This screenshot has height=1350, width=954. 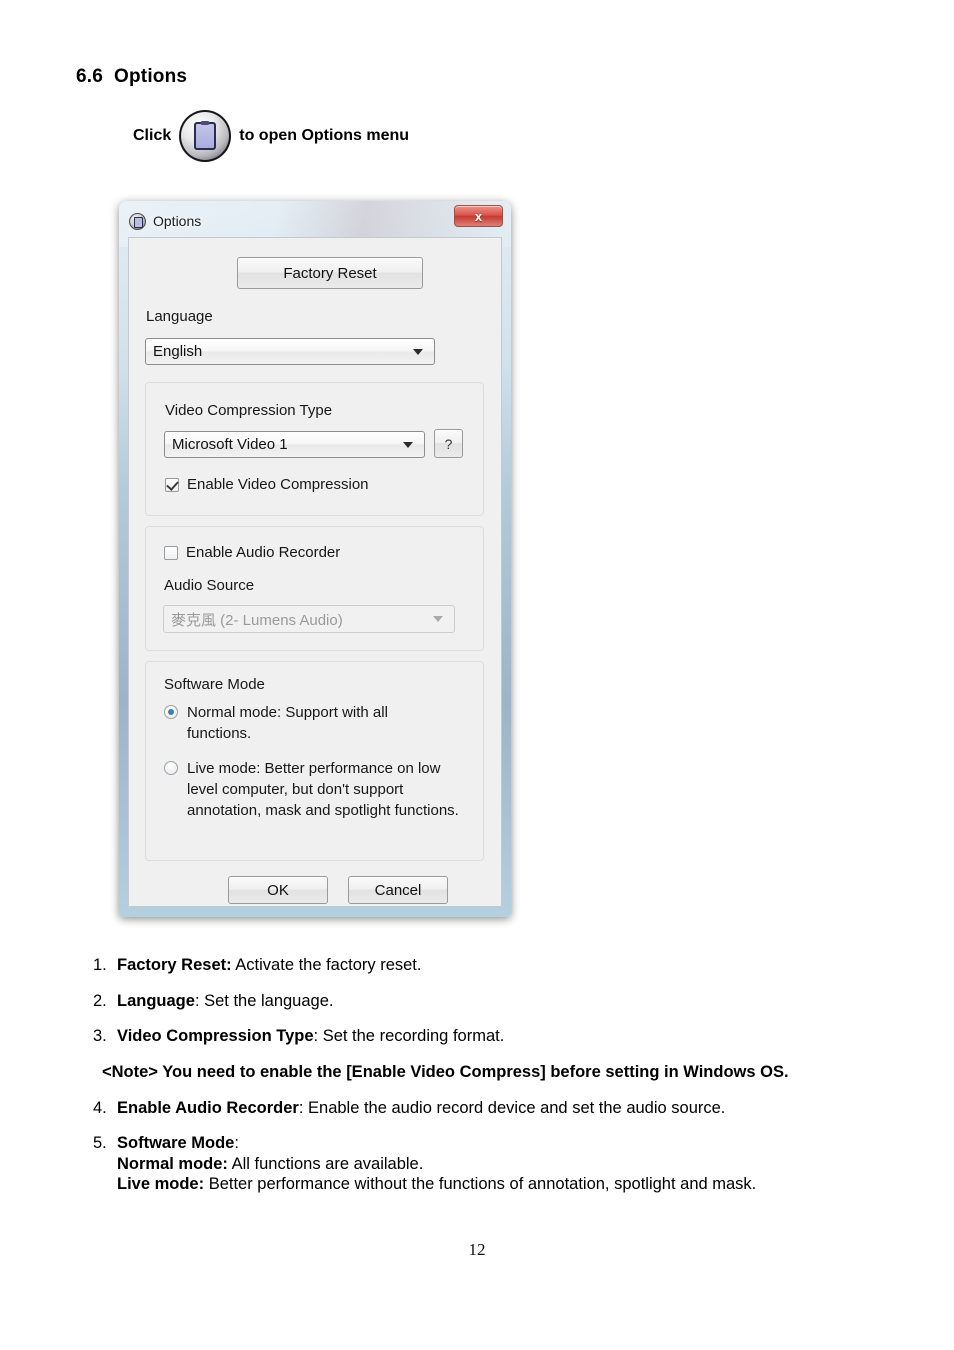 I want to click on page-title: 6.6 Options, so click(x=131, y=77).